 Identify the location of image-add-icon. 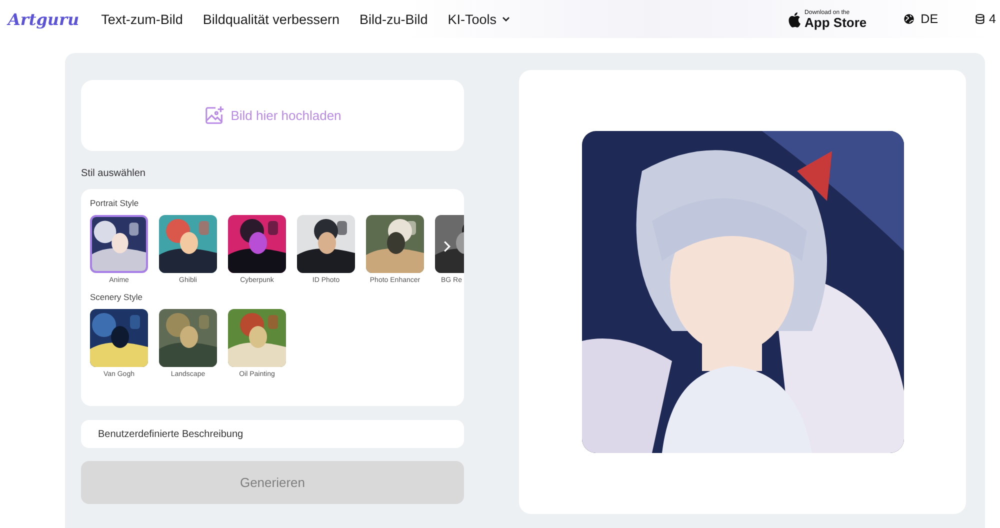
(214, 115).